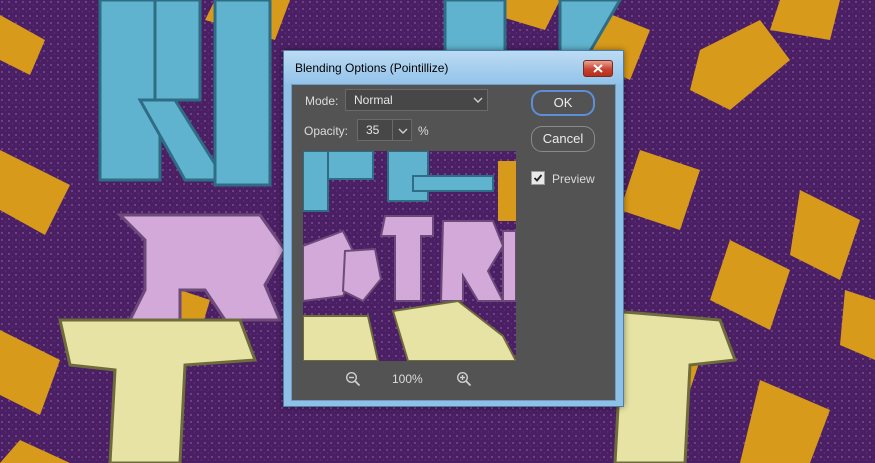  Describe the element at coordinates (563, 103) in the screenshot. I see `ok-button: OK` at that location.